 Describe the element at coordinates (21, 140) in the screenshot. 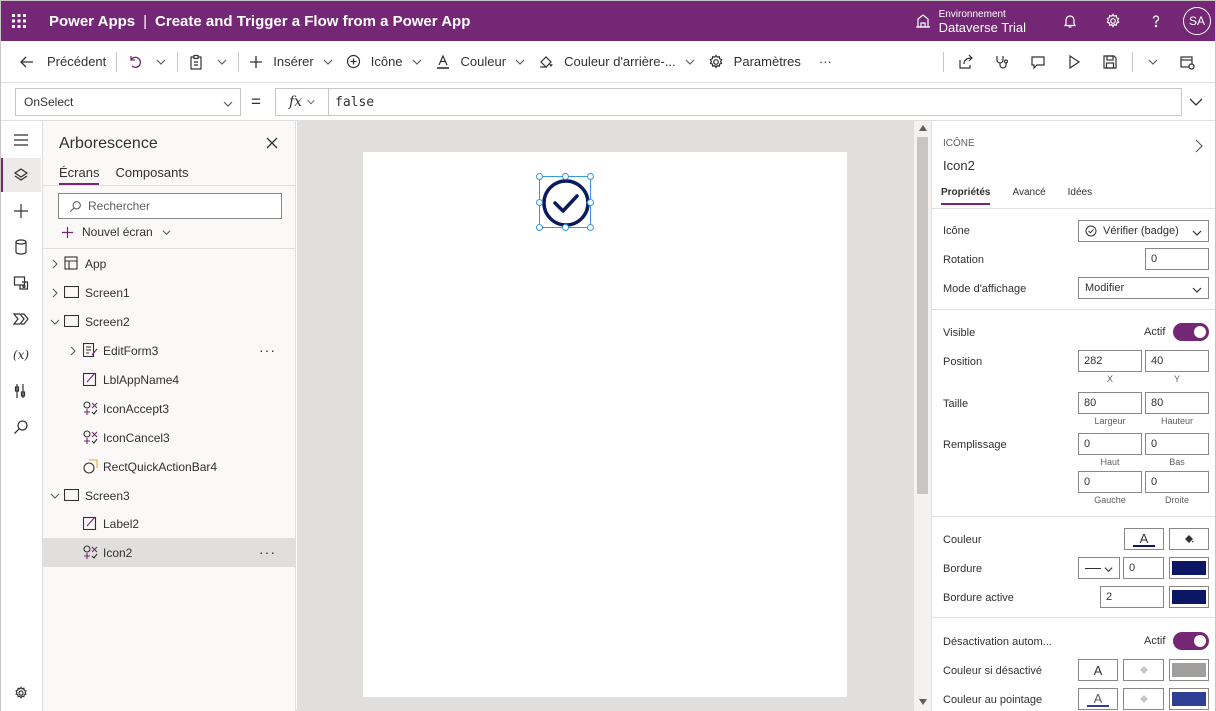

I see `hamburger-menu-icon` at that location.